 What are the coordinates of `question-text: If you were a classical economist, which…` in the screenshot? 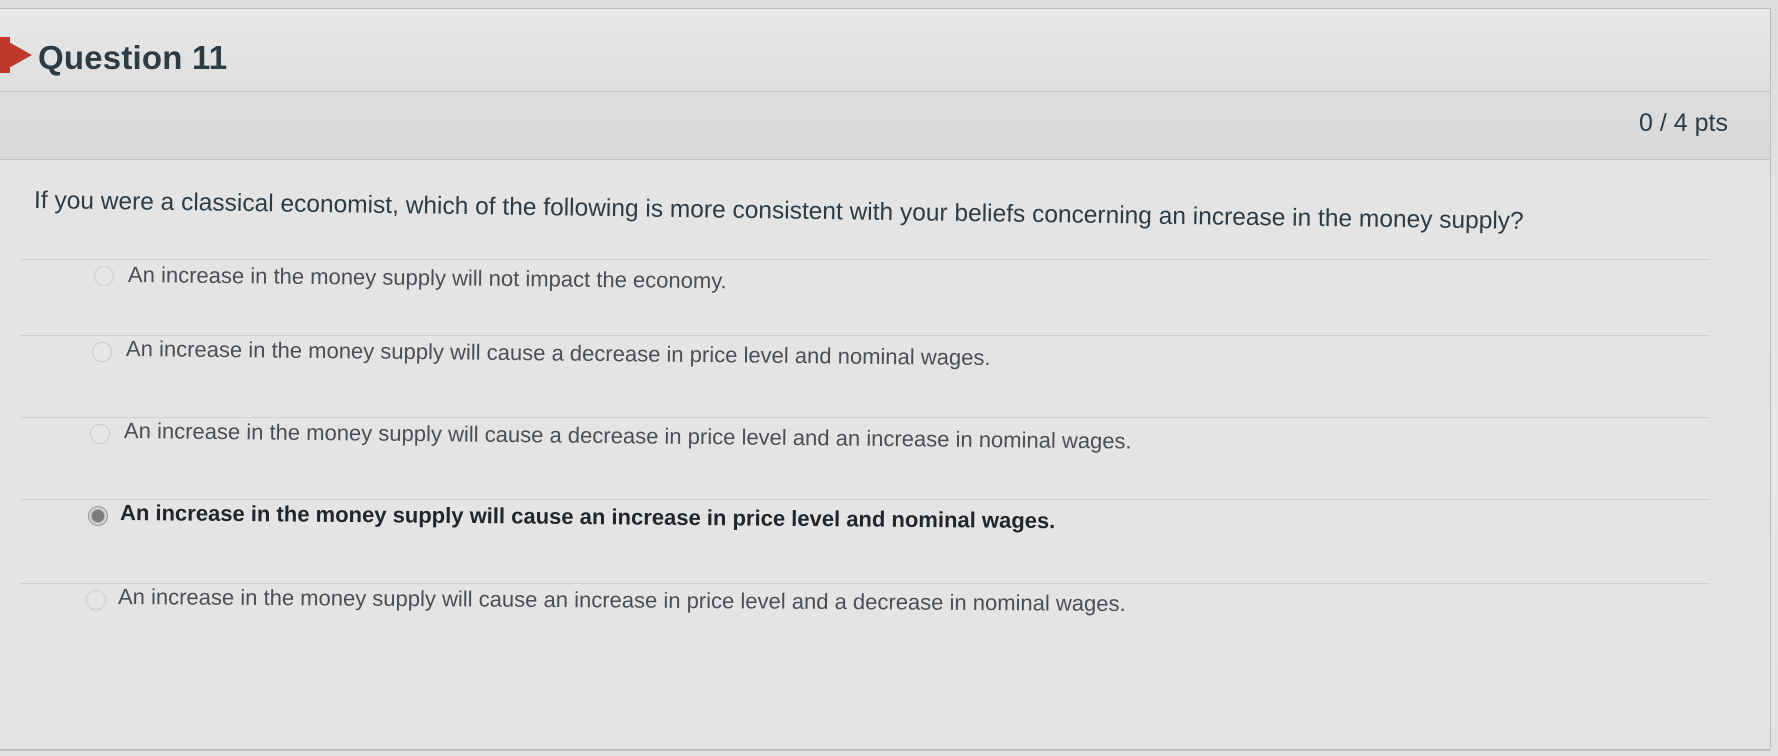 It's located at (778, 211).